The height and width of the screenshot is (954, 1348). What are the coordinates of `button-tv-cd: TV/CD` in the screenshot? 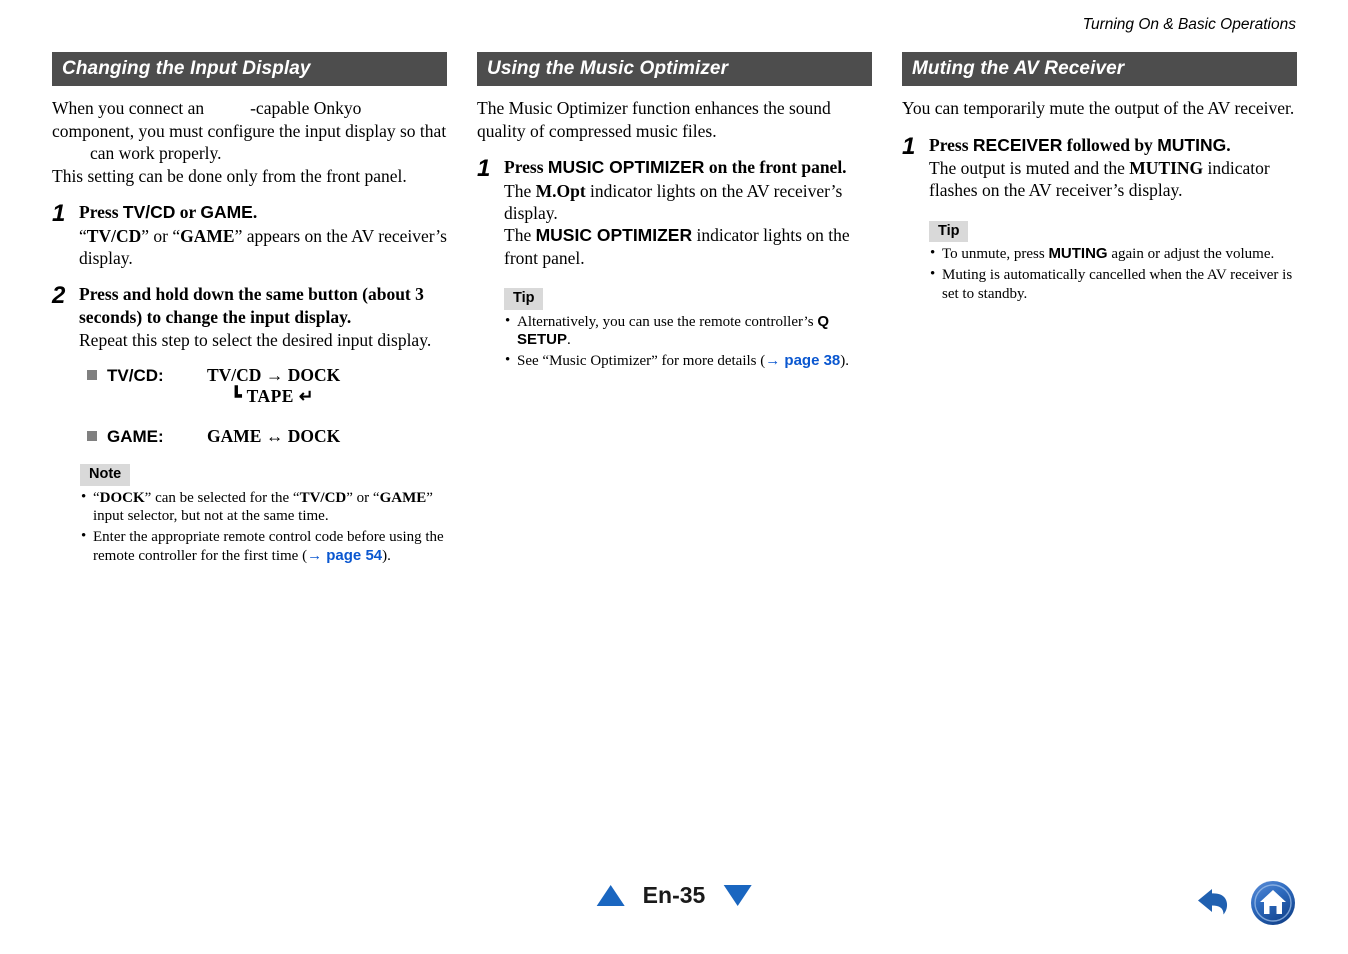 It's located at (149, 212).